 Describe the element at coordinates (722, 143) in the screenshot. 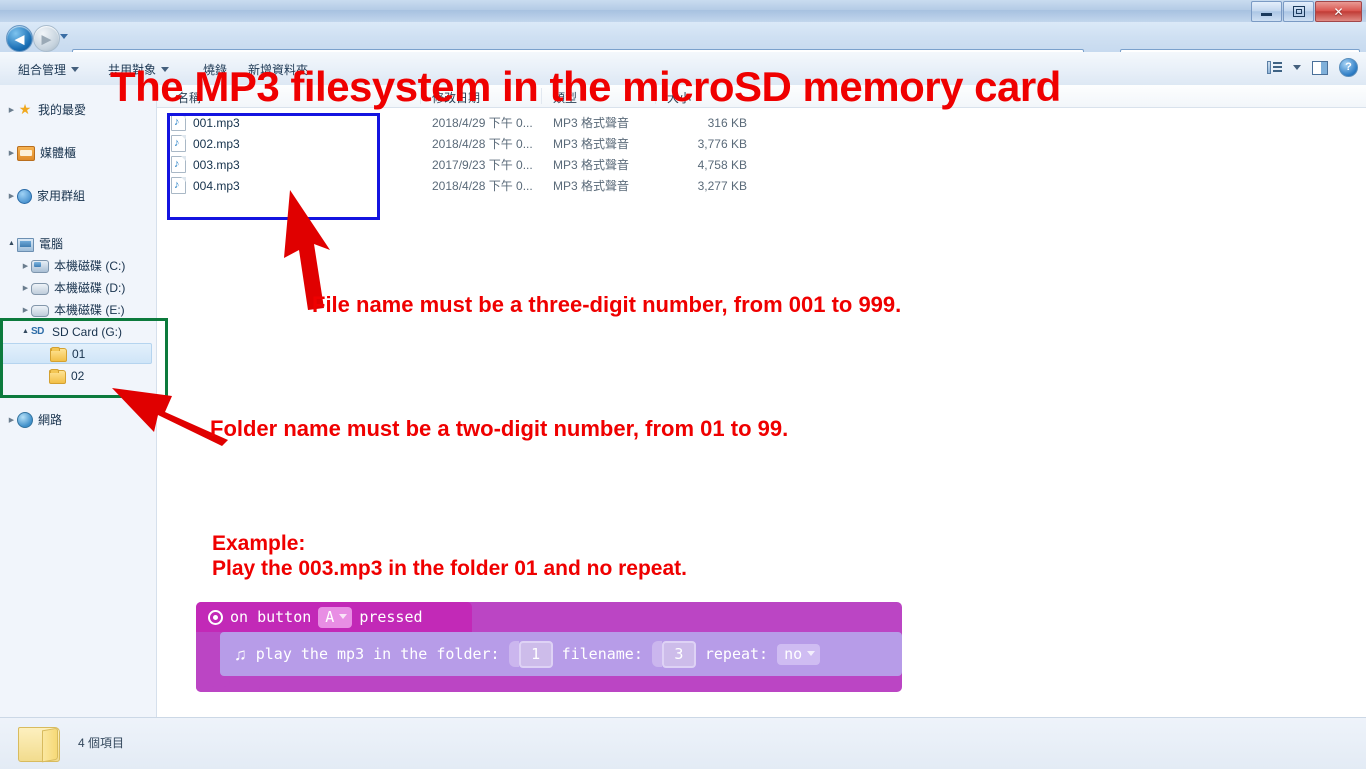

I see `file-size-cell: 3,776 KB` at that location.